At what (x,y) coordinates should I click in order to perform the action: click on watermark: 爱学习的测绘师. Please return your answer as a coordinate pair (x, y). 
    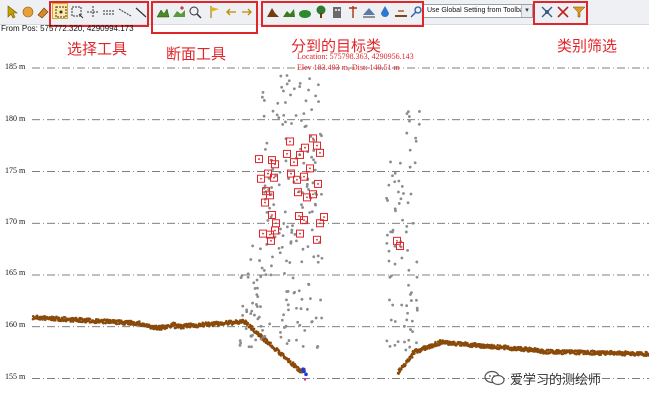
    Looking at the image, I should click on (542, 378).